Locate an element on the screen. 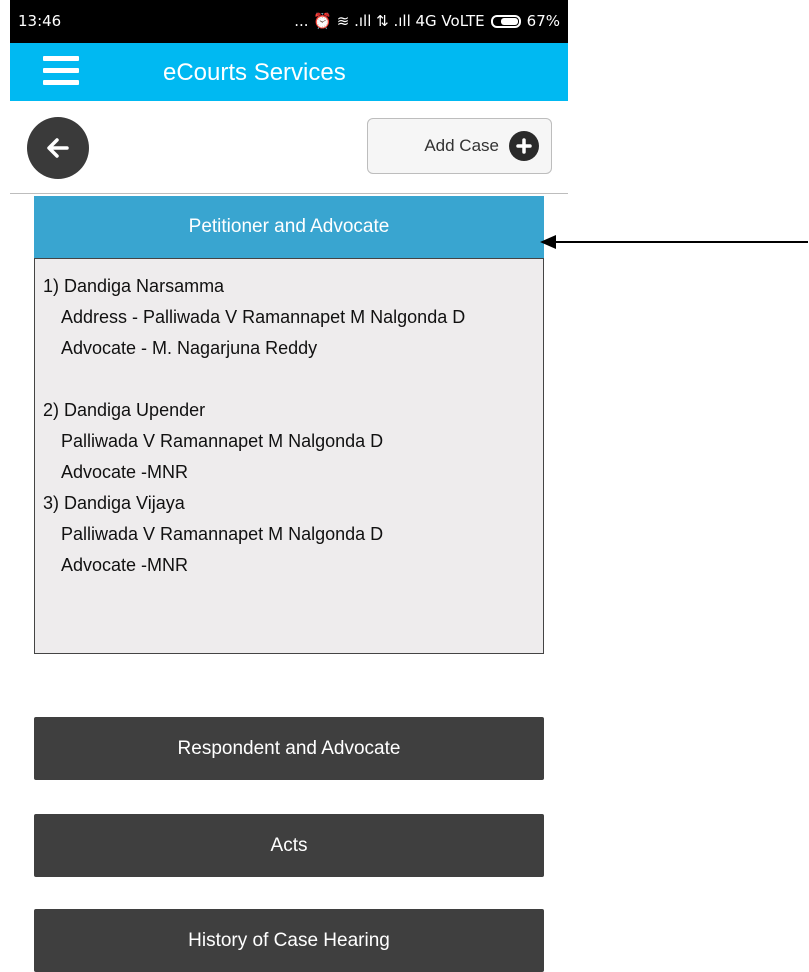  petitioner-advocate-header: Petitioner and Advocate is located at coordinates (289, 227).